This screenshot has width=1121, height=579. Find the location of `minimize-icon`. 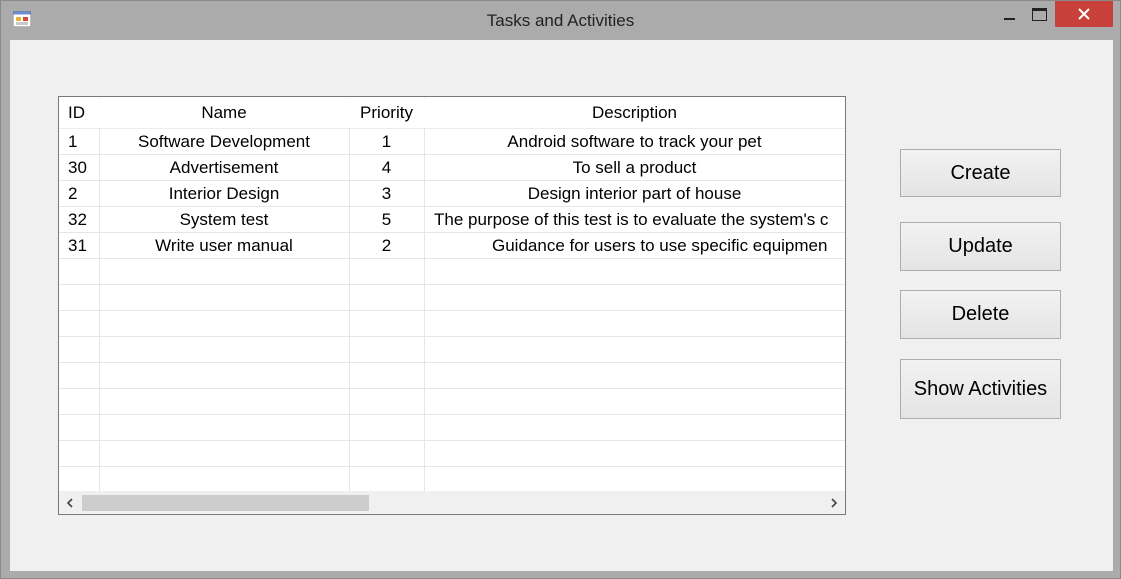

minimize-icon is located at coordinates (1009, 19).